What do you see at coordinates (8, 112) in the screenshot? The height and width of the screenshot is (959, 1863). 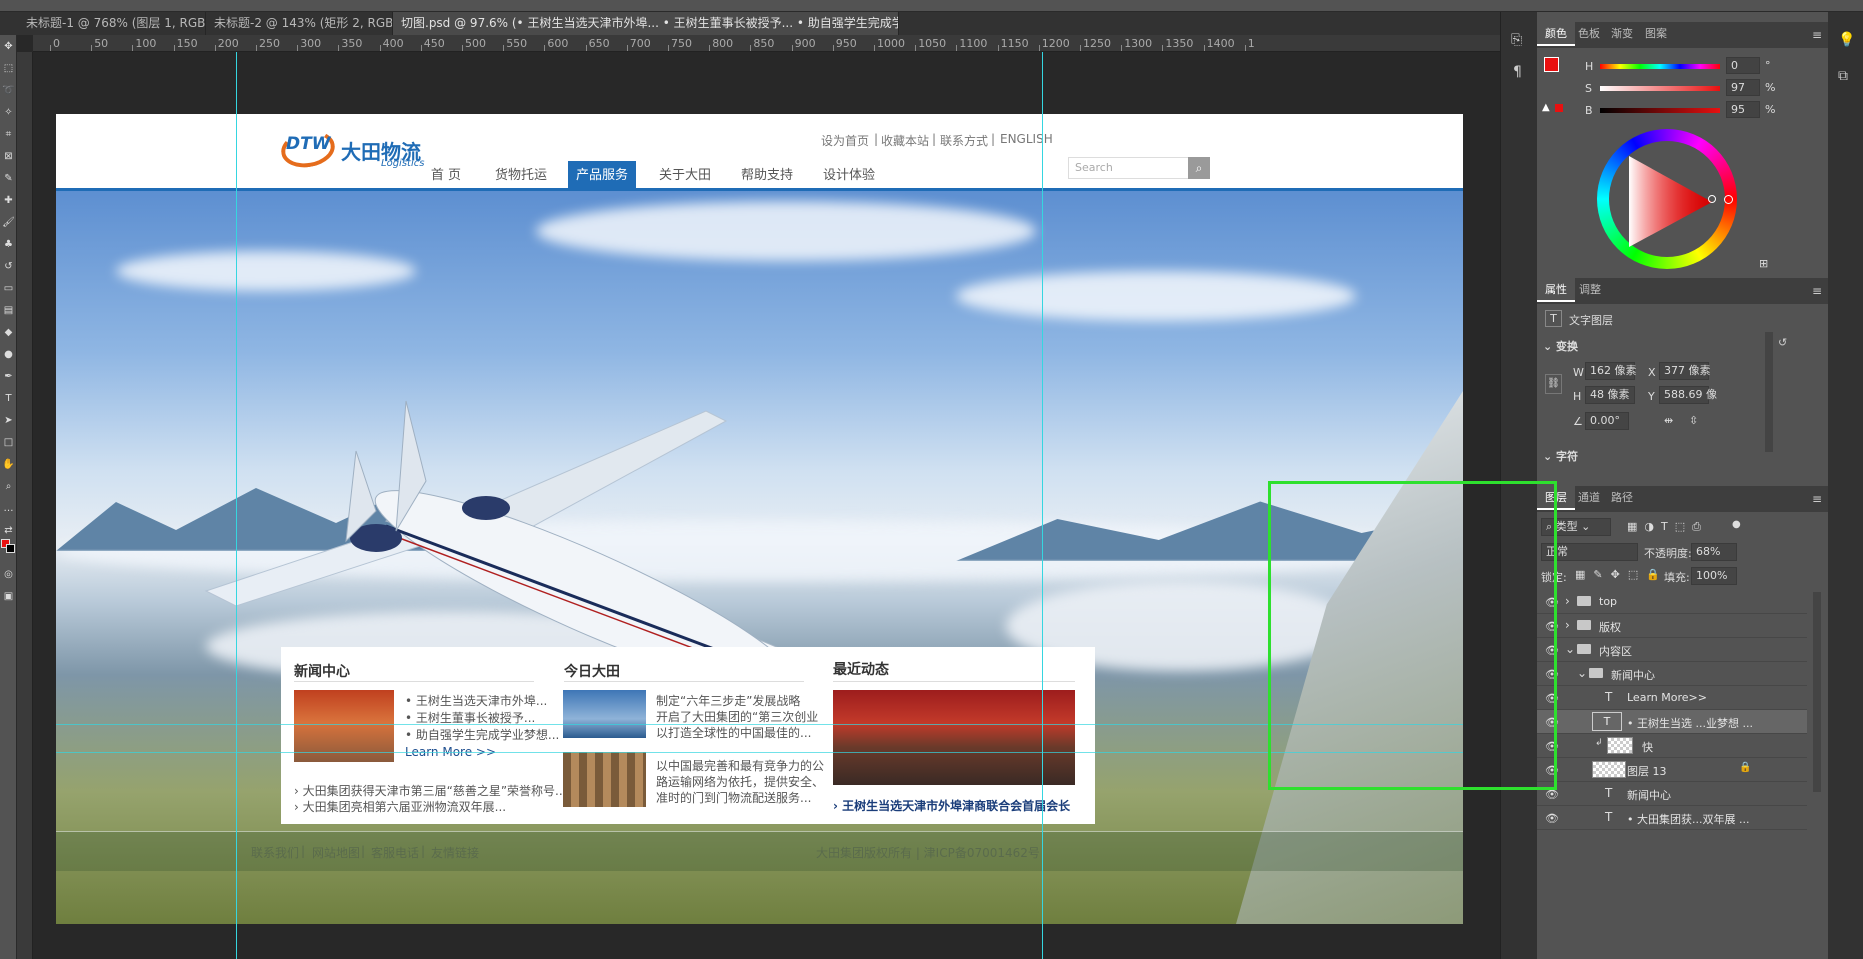 I see `magic-wand-tool-icon: ✧` at bounding box center [8, 112].